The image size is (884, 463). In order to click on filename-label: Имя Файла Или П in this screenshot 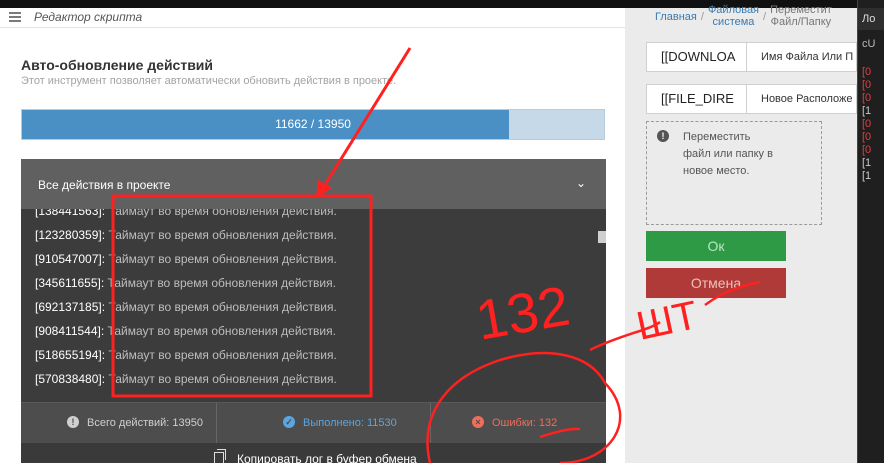, I will do `click(807, 57)`.